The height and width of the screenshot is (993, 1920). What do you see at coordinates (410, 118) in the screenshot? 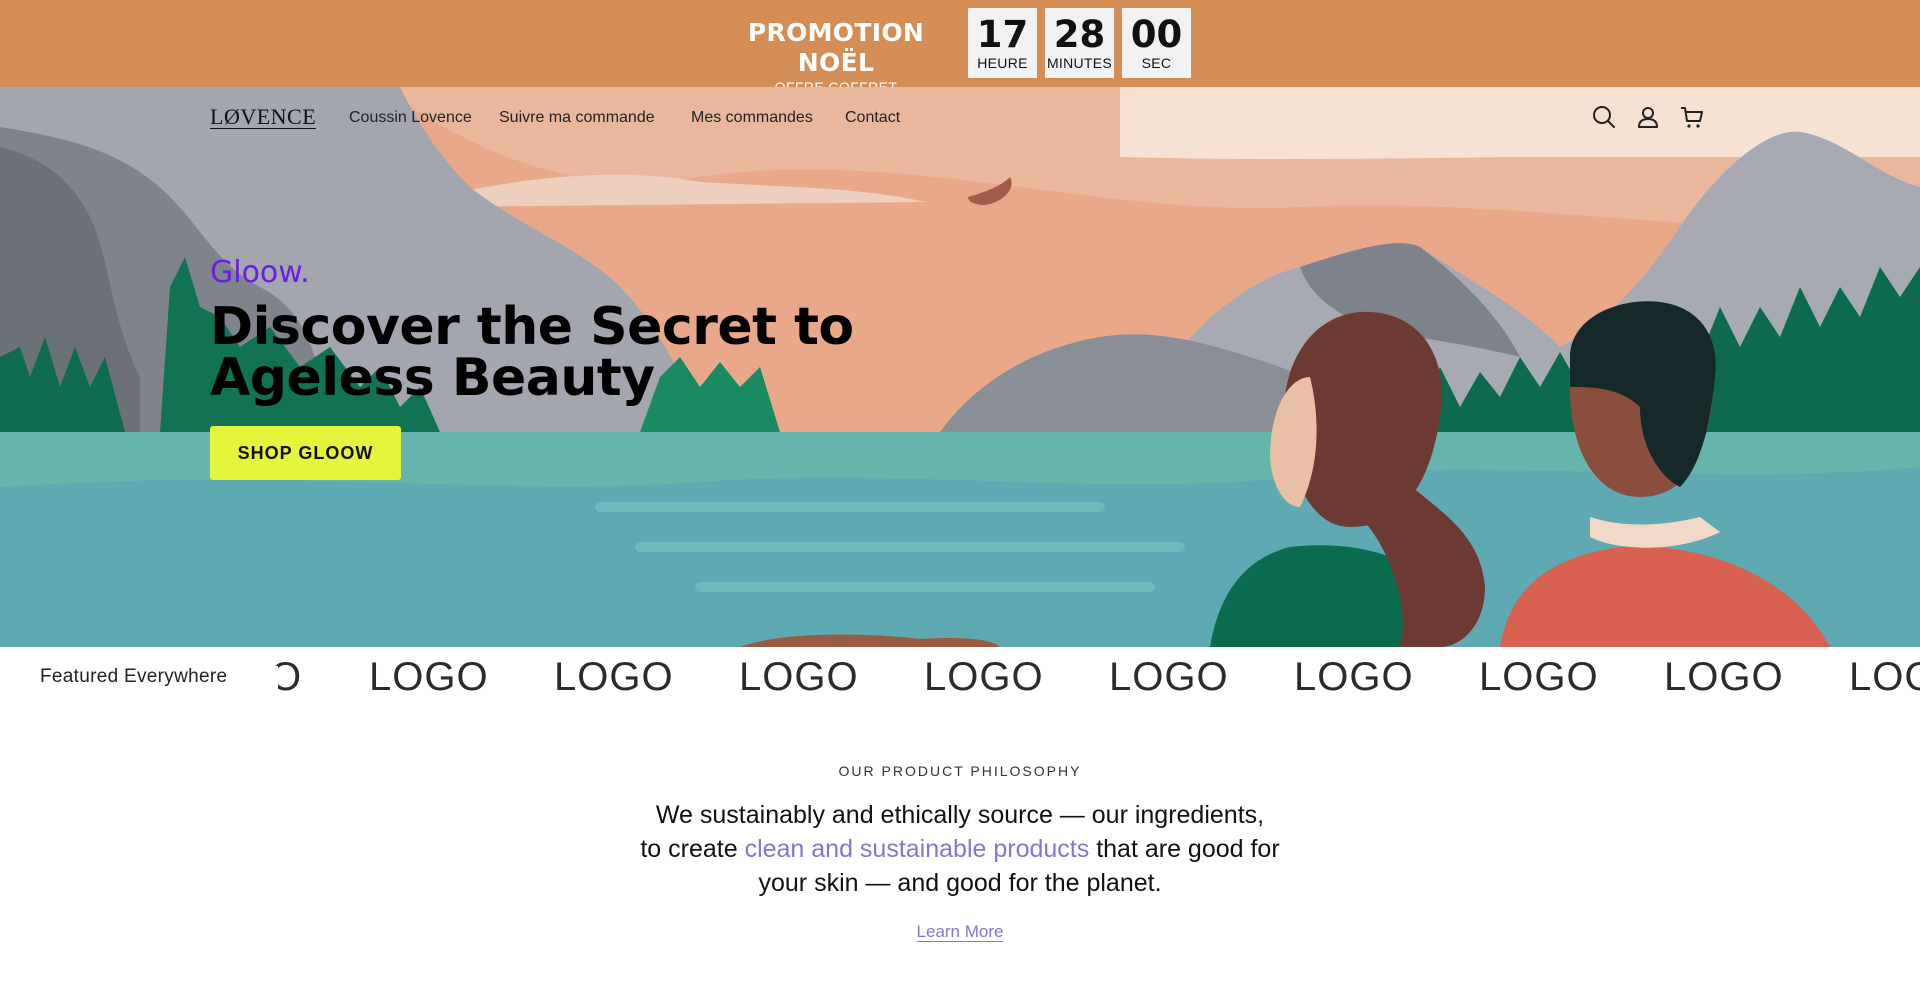
I see `nav-coussin-lovence: Coussin Lovence` at bounding box center [410, 118].